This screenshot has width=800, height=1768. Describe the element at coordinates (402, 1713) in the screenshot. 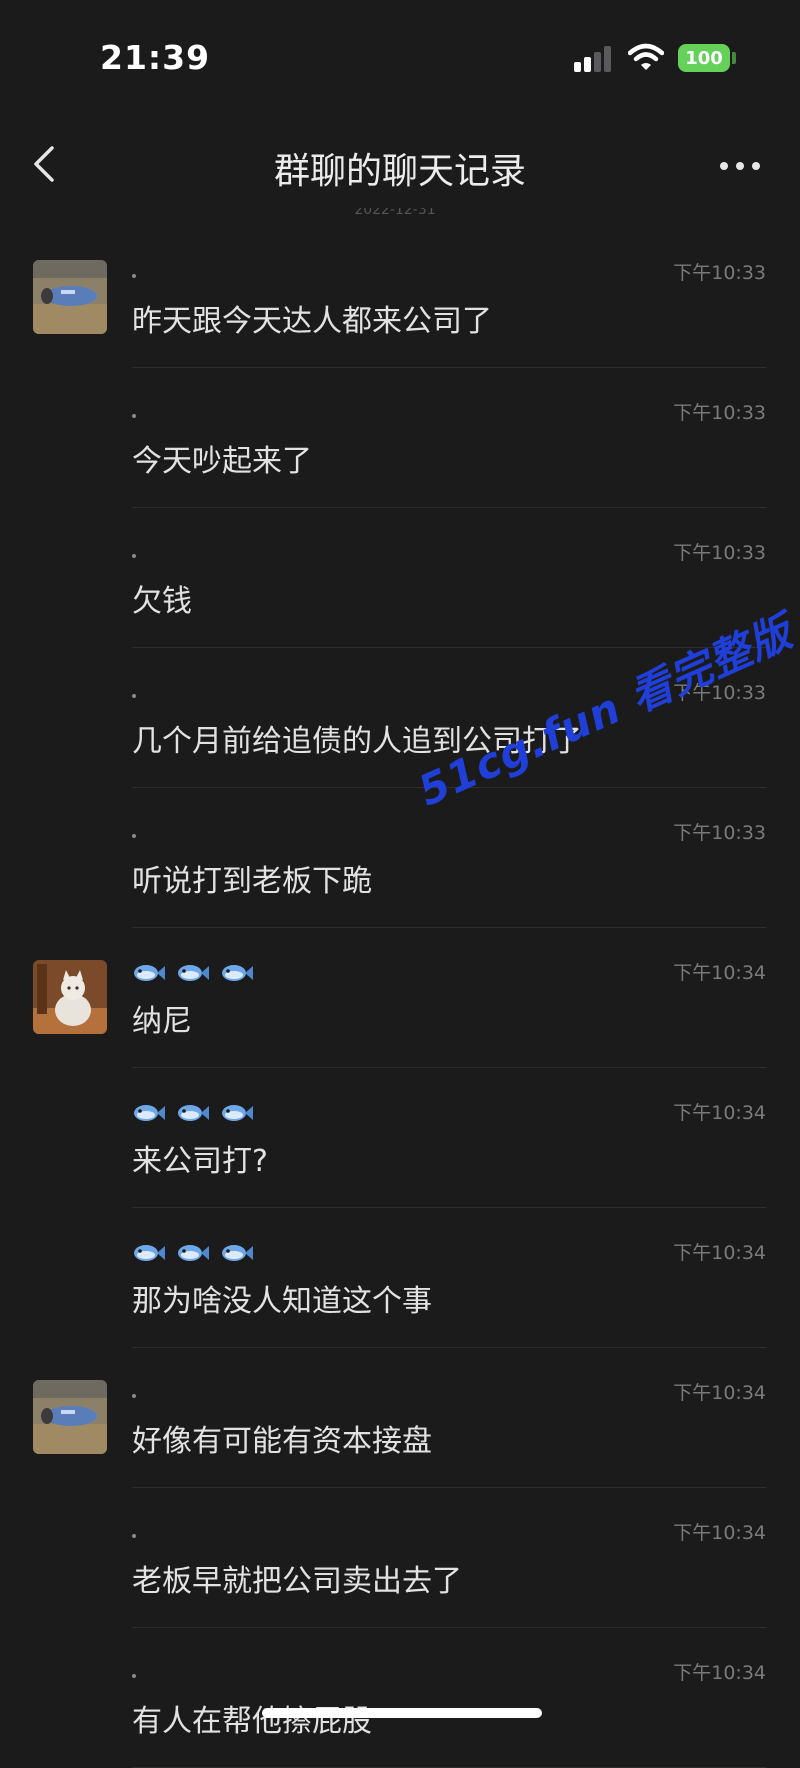

I see `home-indicator` at that location.